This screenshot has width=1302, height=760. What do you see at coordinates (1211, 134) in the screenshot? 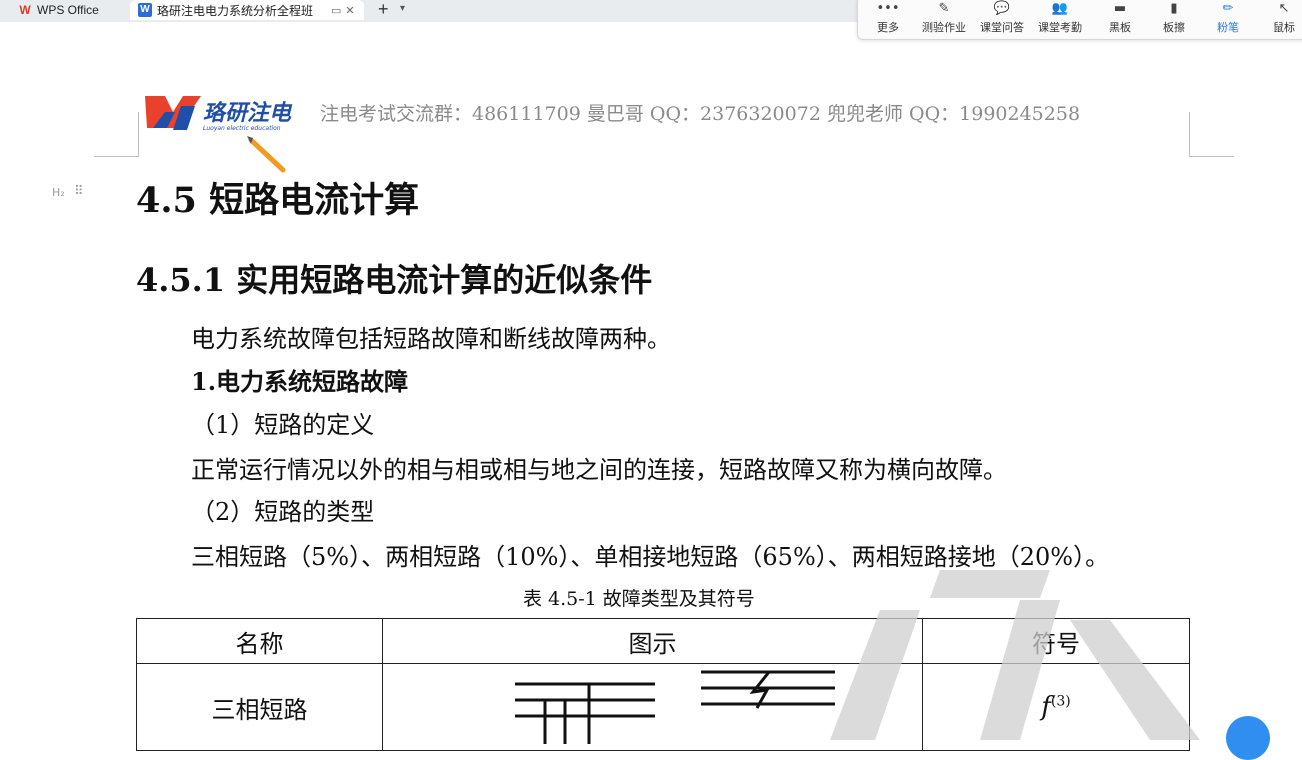
I see `page-corner-mark-right` at bounding box center [1211, 134].